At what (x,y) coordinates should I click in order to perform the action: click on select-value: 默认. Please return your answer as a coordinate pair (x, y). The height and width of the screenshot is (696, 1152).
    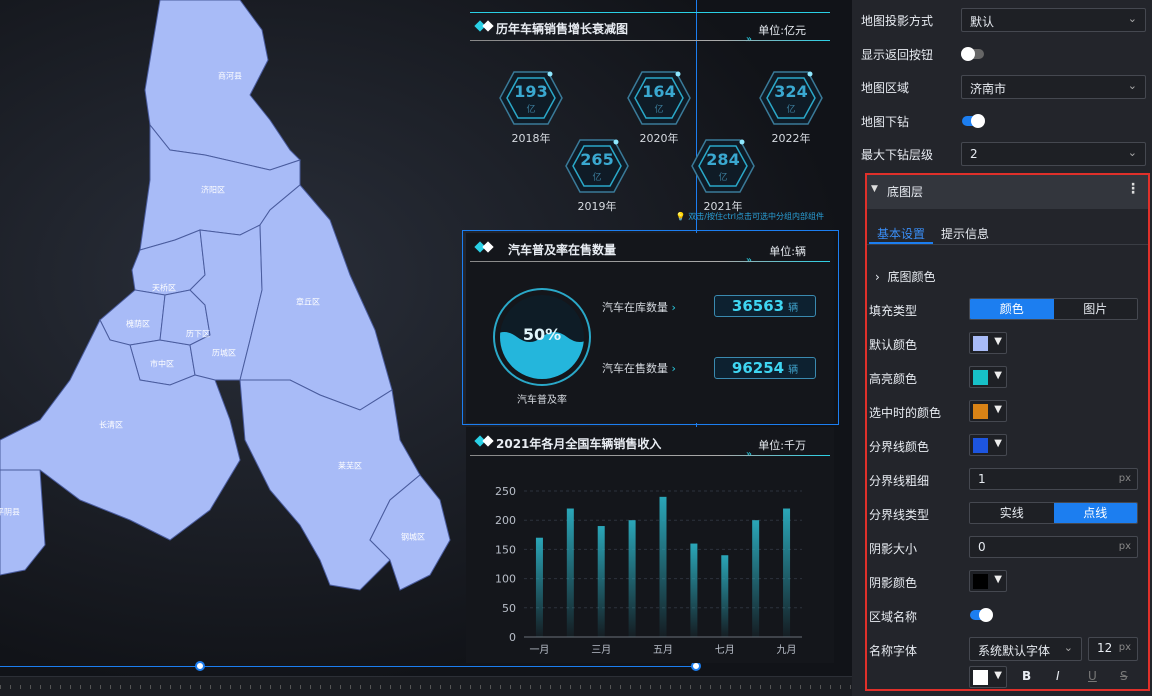
    Looking at the image, I should click on (982, 22).